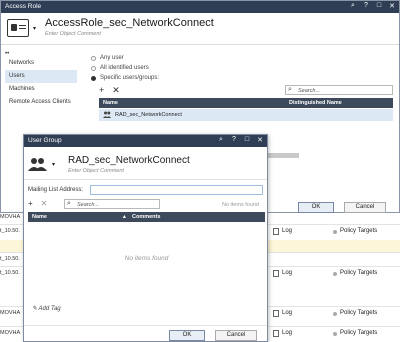 Image resolution: width=400 pixels, height=342 pixels. Describe the element at coordinates (246, 103) in the screenshot. I see `users-table-header: Name Distinguished Name` at that location.